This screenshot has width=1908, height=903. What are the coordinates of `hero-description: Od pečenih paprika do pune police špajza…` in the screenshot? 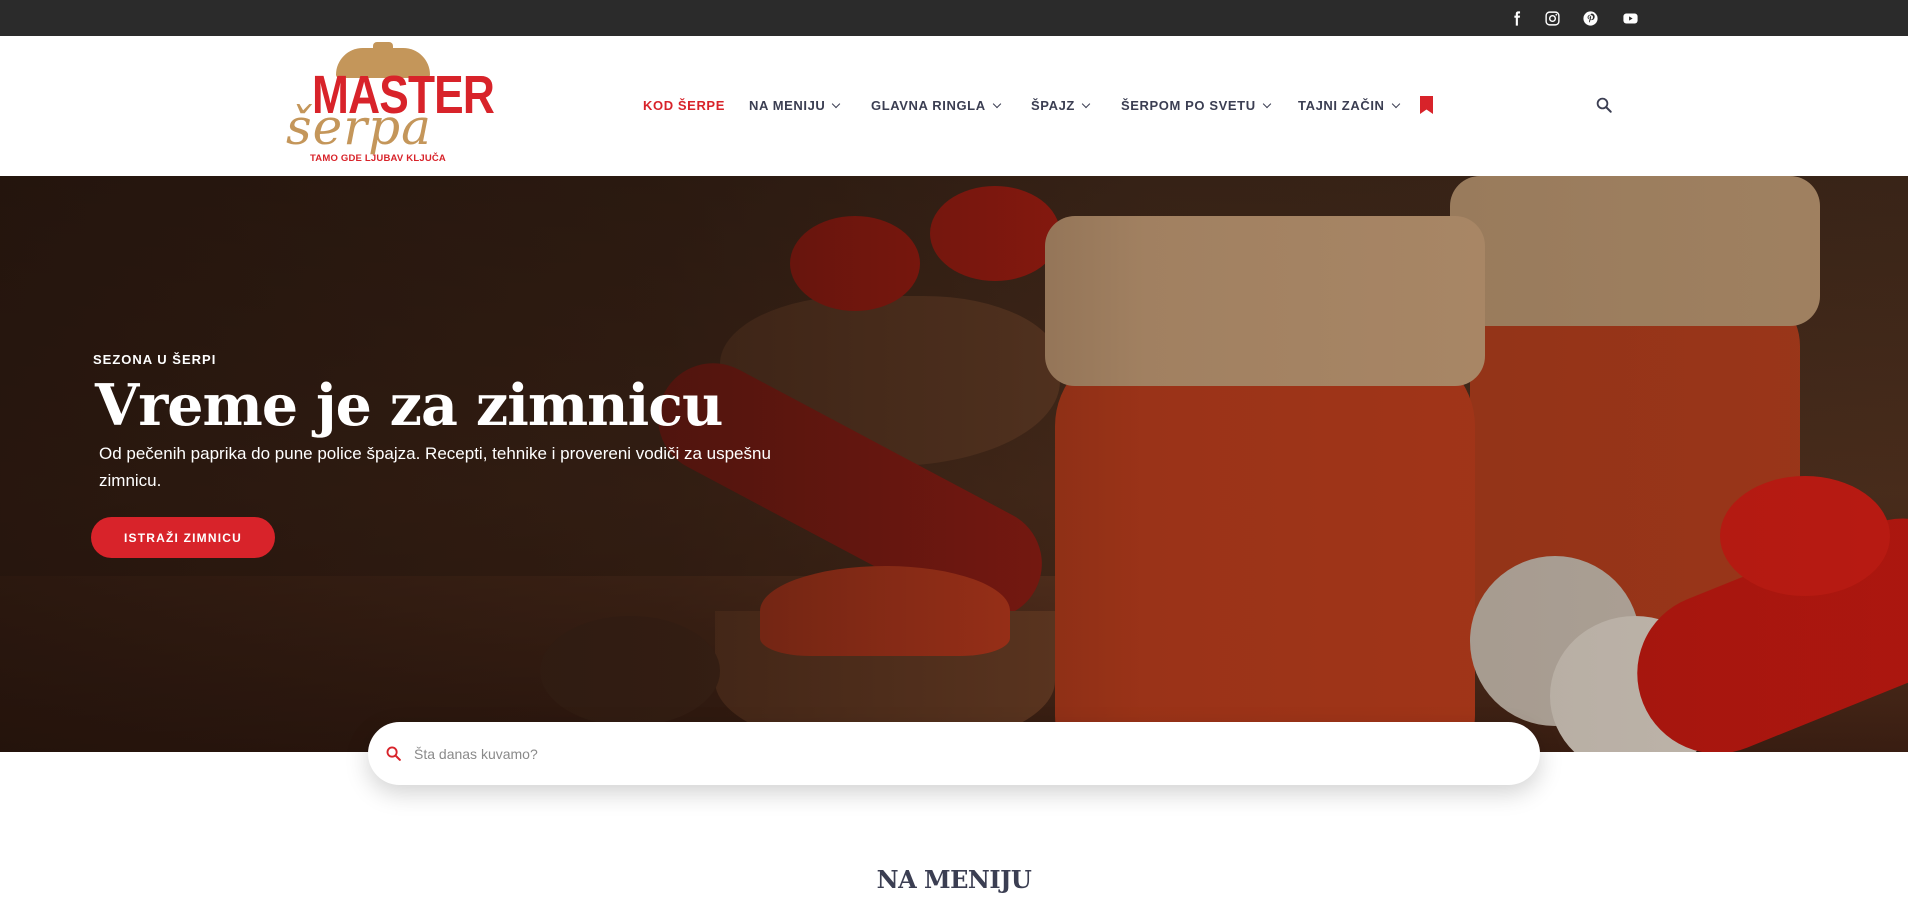 It's located at (435, 467).